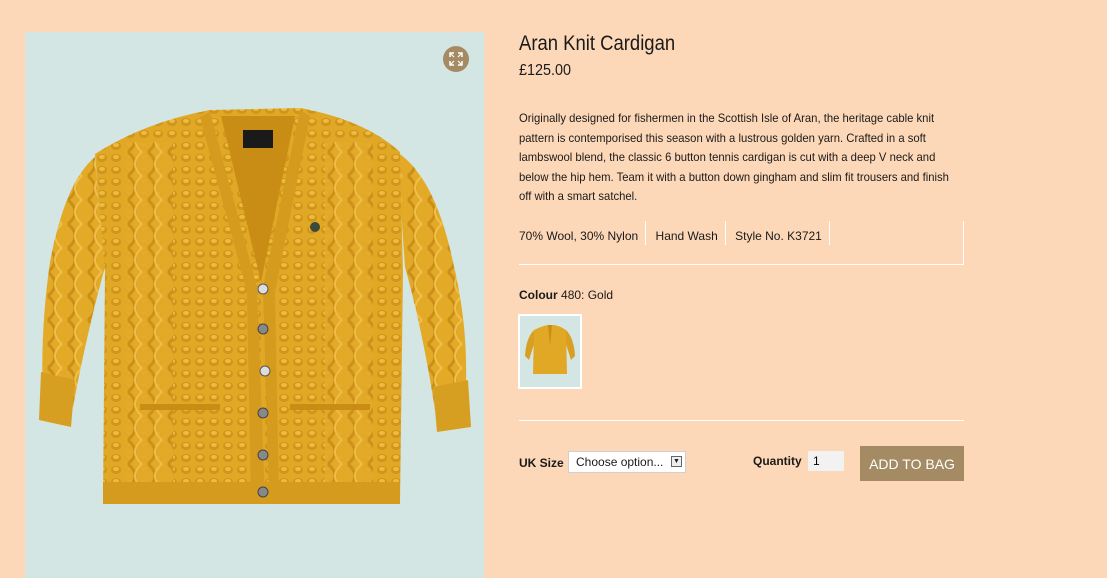  I want to click on attribute-material: 70% Wool, 30% Nylon, so click(583, 233).